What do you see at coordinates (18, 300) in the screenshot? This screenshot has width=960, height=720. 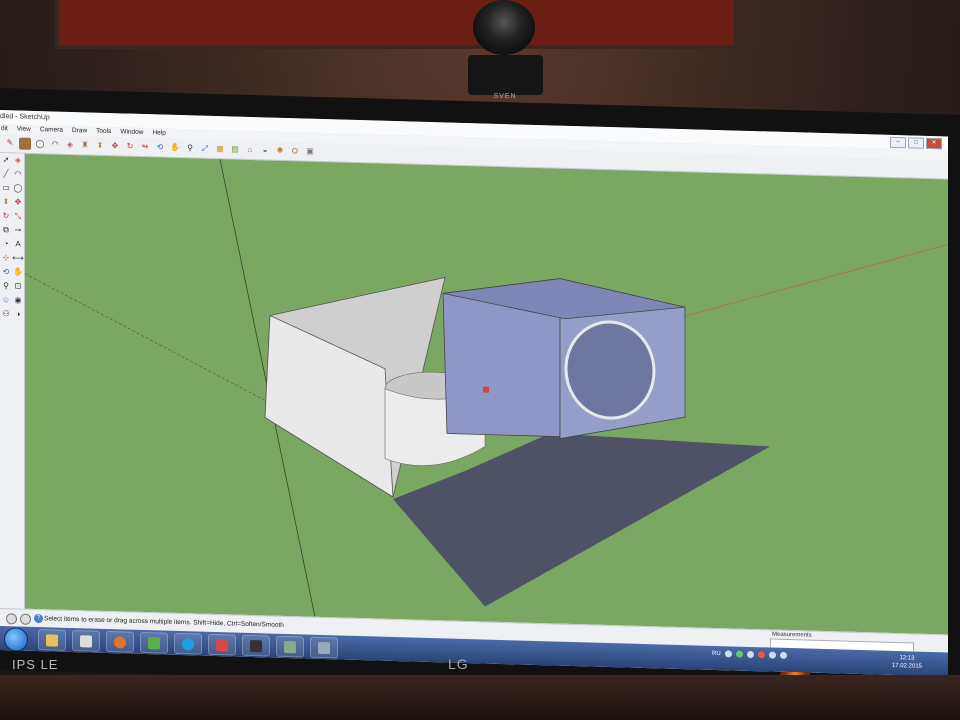 I see `look-around-icon: ◉` at bounding box center [18, 300].